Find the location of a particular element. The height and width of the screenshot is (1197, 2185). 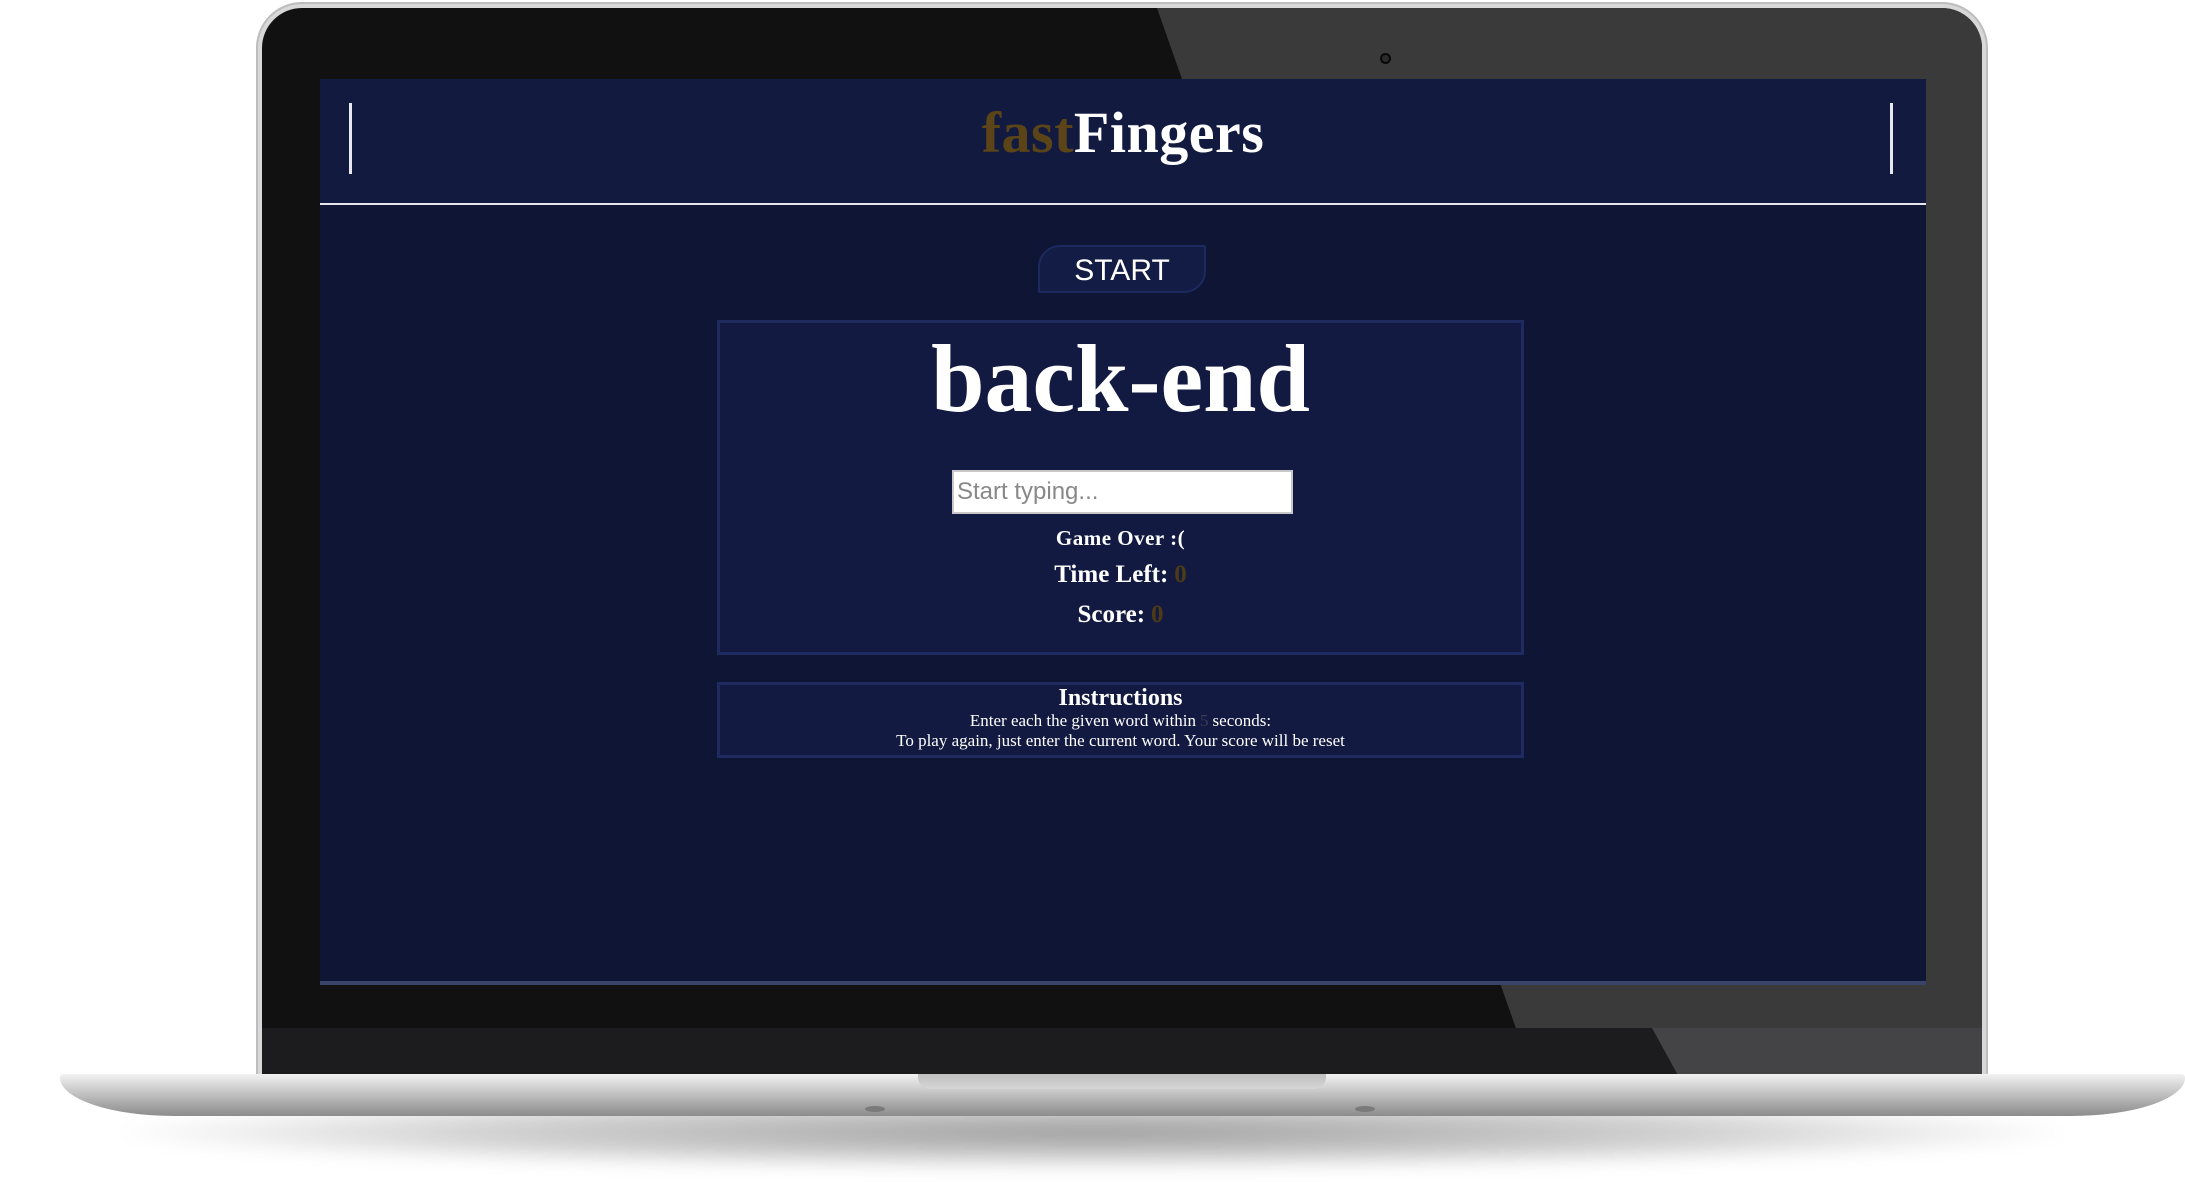

seconds-value: 5 is located at coordinates (1204, 721).